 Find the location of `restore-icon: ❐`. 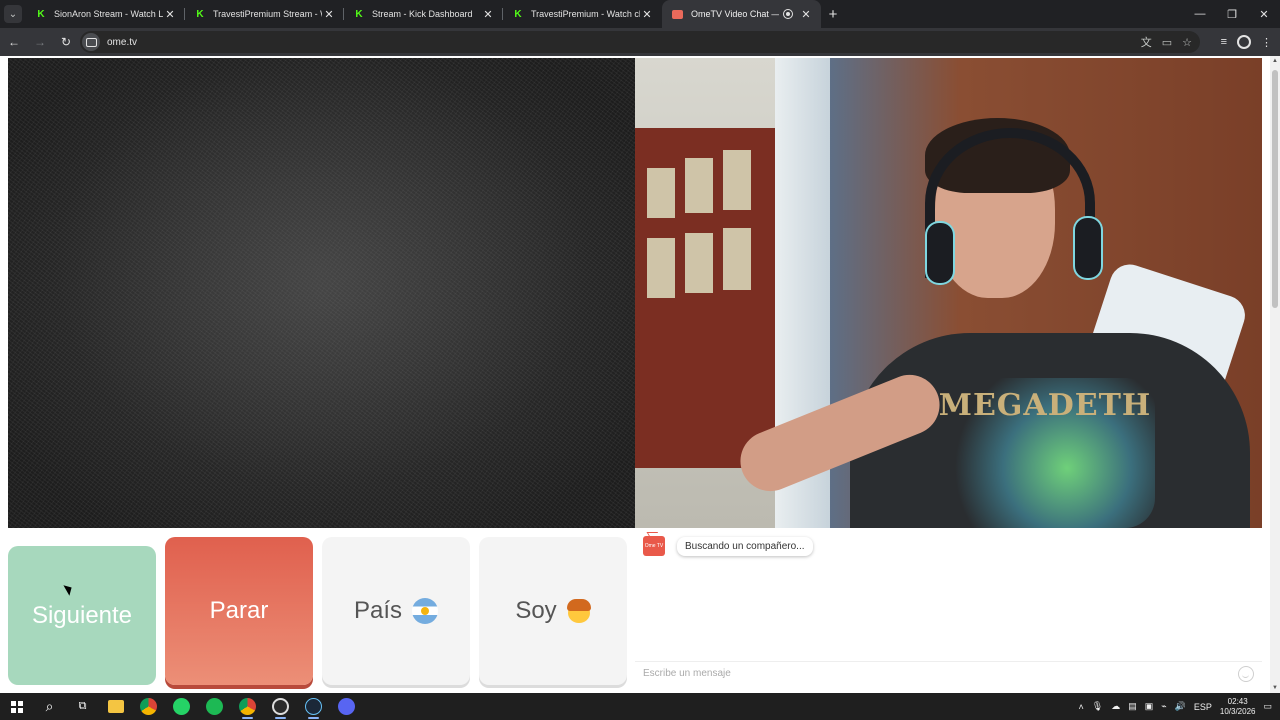

restore-icon: ❐ is located at coordinates (1232, 14).